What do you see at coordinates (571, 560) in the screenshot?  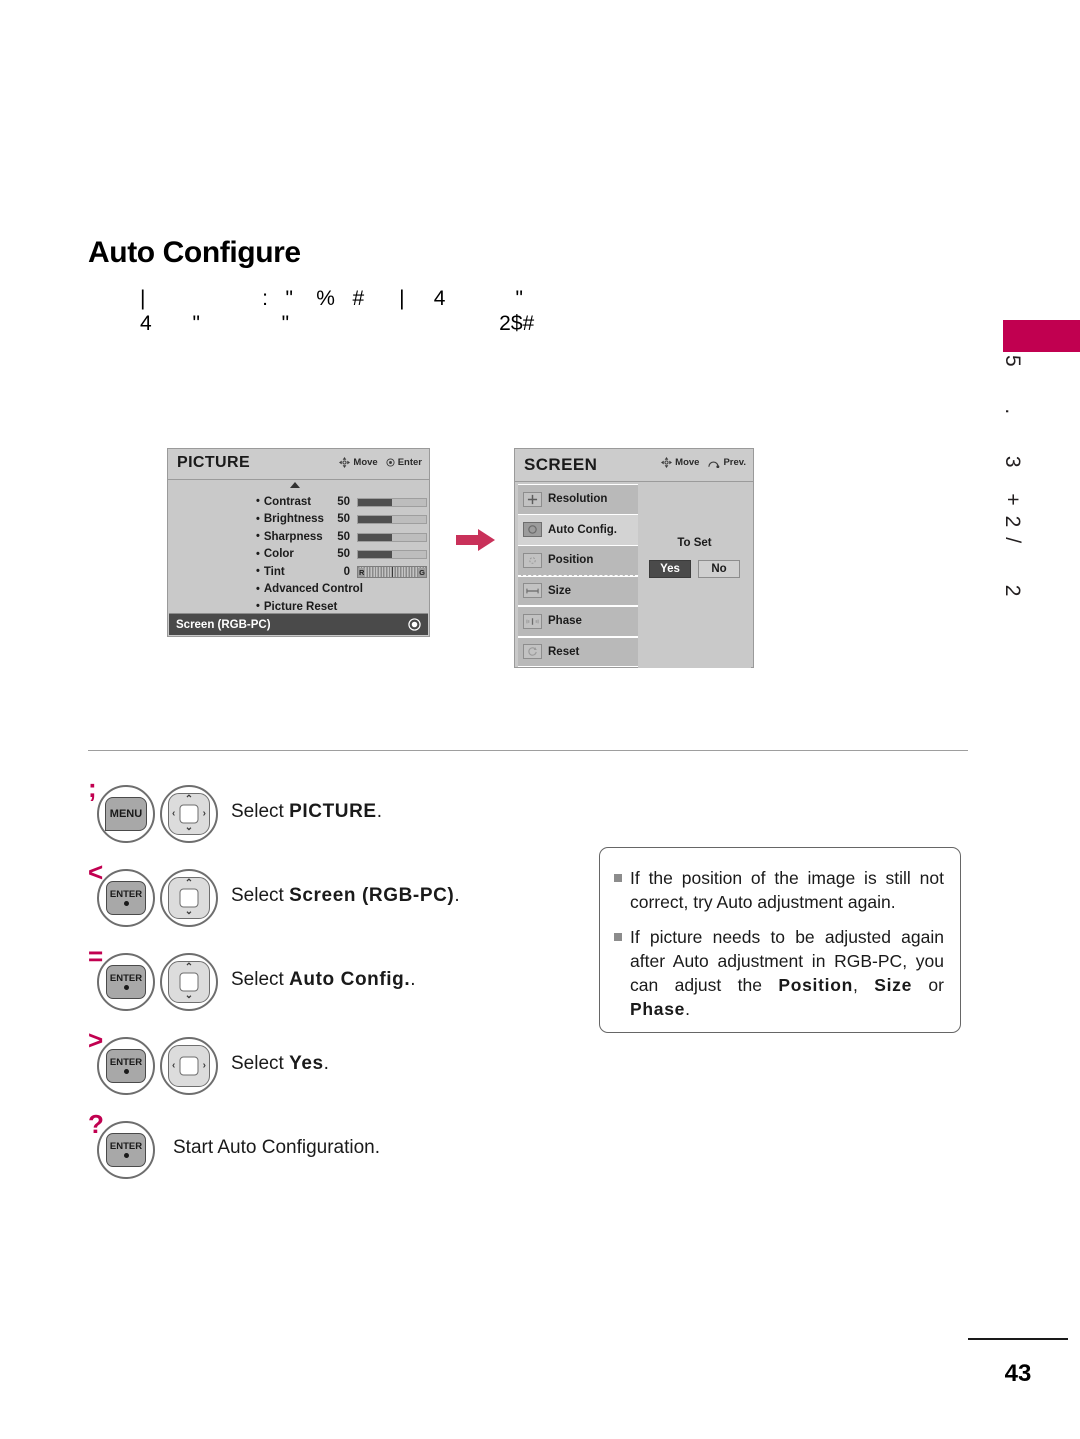 I see `screen-item-label: Position` at bounding box center [571, 560].